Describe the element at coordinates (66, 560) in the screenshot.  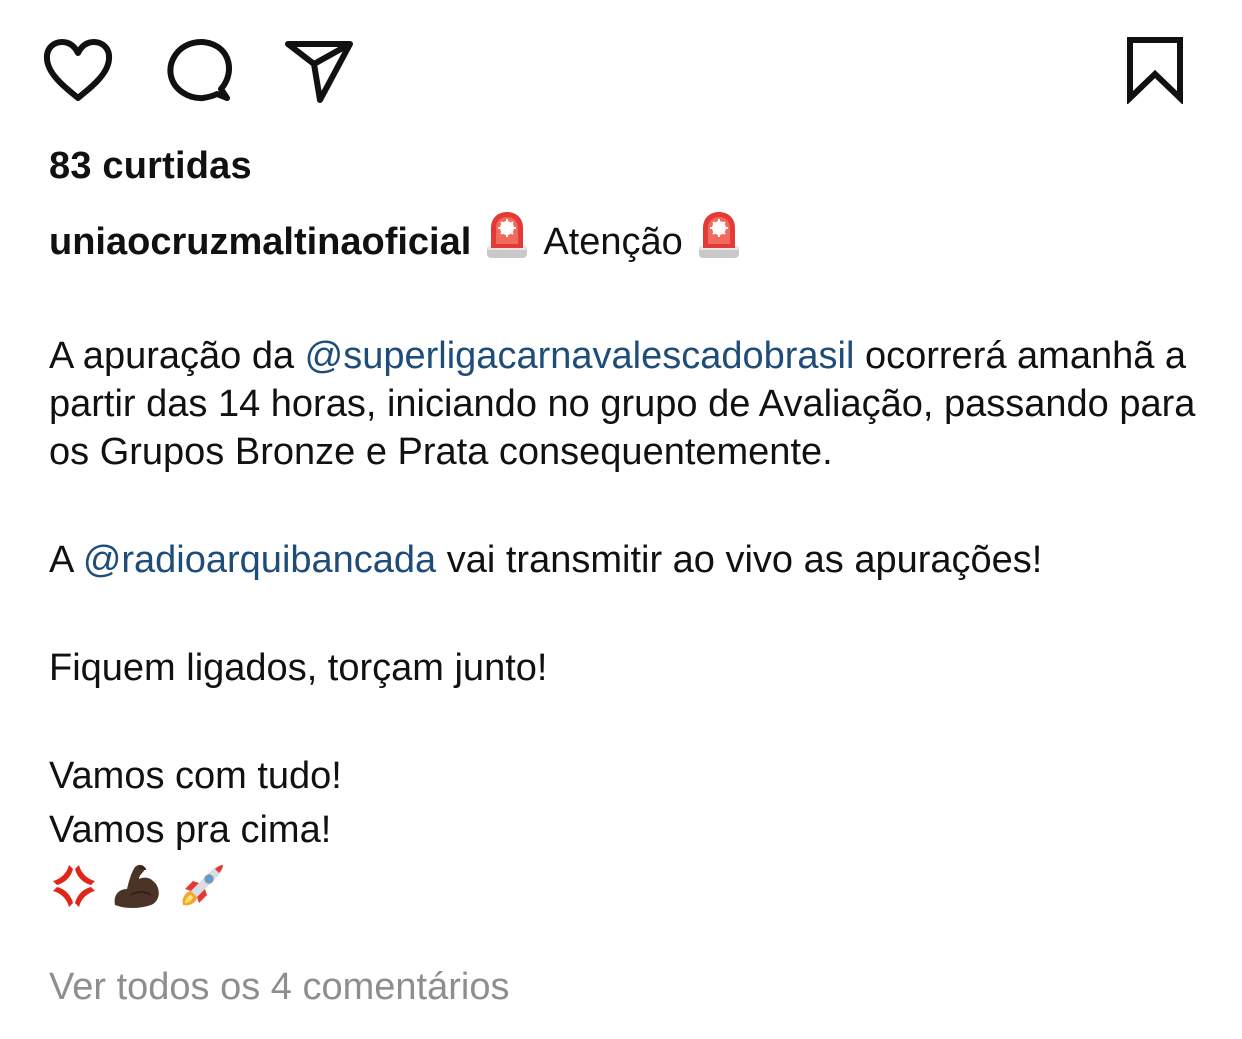
I see `caption-text: A` at that location.